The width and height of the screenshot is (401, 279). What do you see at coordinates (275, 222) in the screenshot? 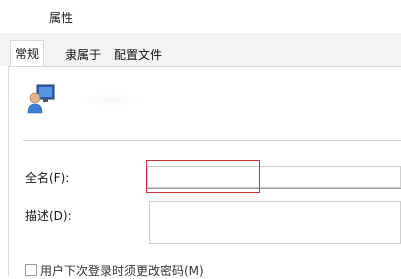
I see `description-field` at bounding box center [275, 222].